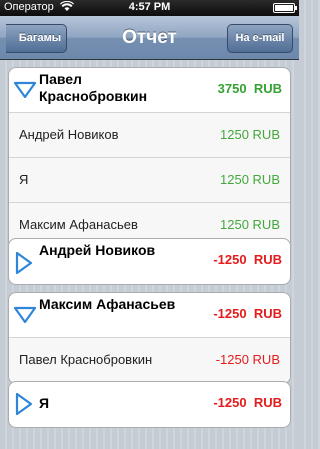 The width and height of the screenshot is (320, 449). Describe the element at coordinates (247, 359) in the screenshot. I see `row-amount: -1250 RUB` at that location.